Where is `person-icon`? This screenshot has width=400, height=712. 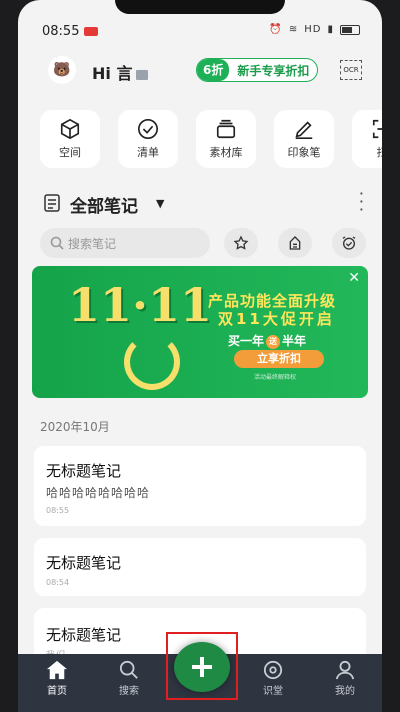 person-icon is located at coordinates (345, 670).